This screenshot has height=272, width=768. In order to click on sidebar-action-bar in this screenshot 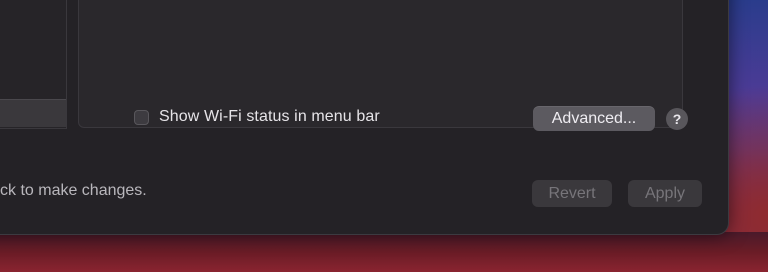, I will do `click(33, 113)`.